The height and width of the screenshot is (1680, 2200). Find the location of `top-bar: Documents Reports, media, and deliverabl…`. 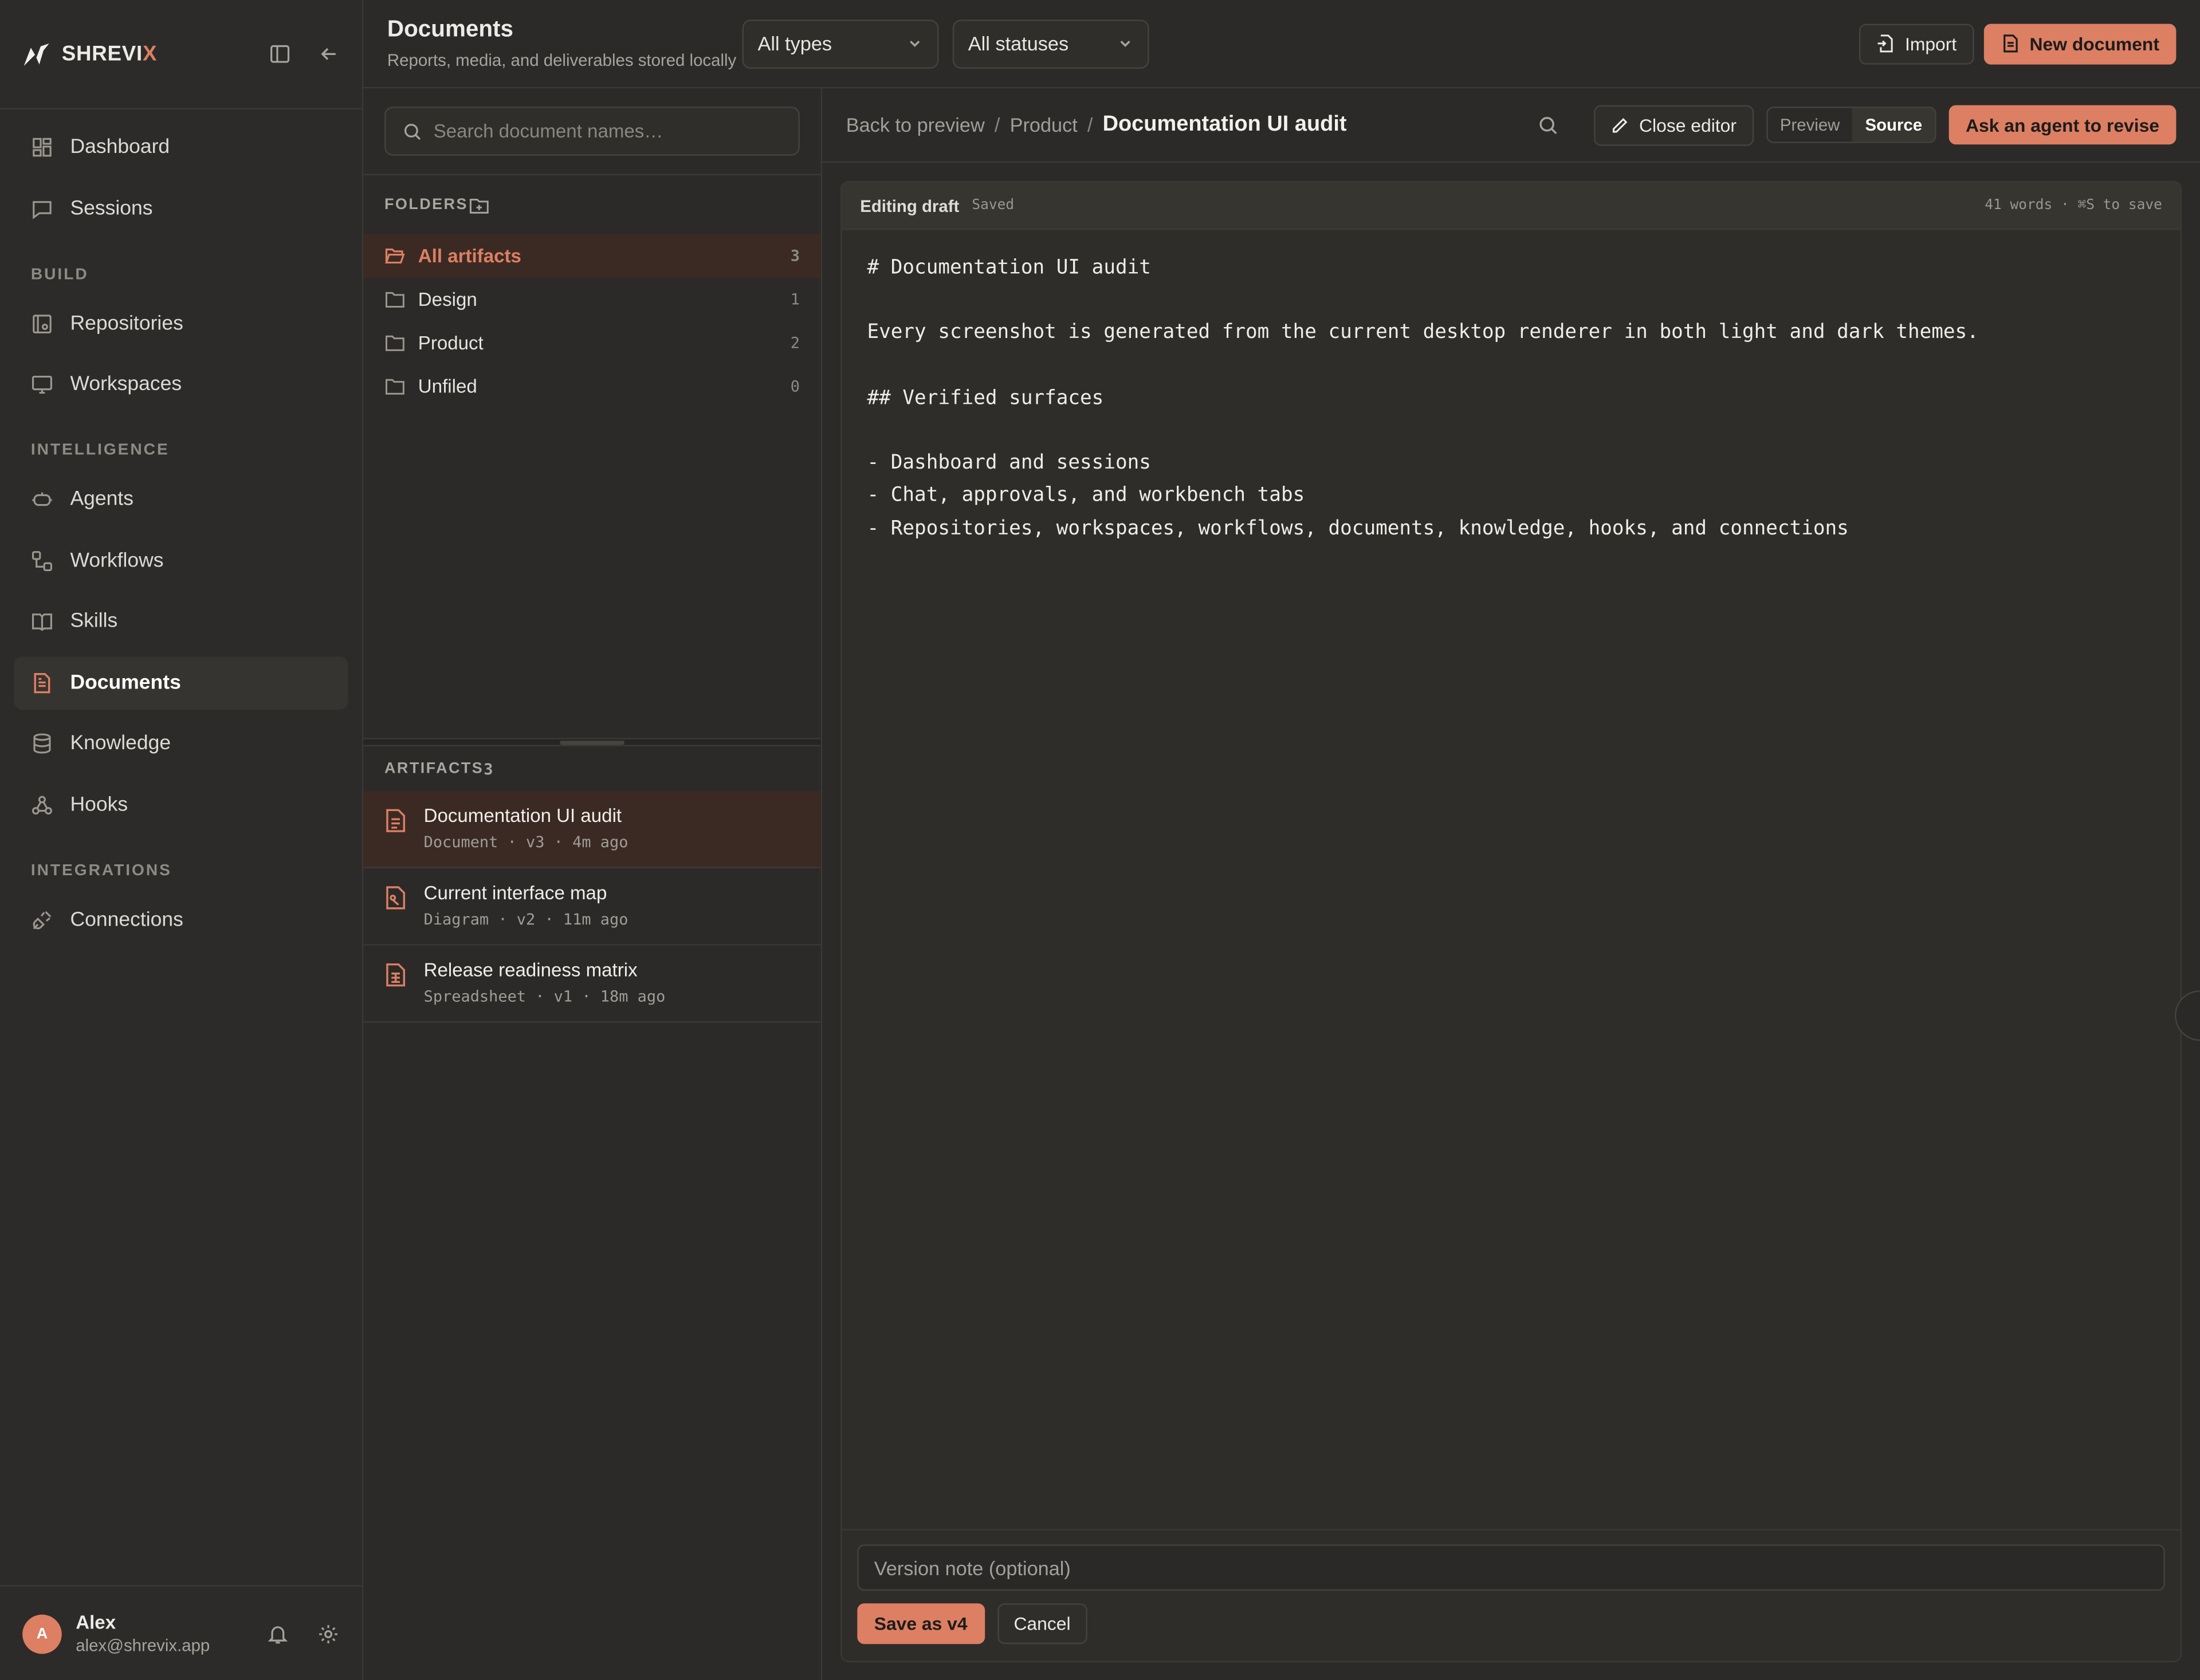

top-bar: Documents Reports, media, and deliverabl… is located at coordinates (1281, 44).